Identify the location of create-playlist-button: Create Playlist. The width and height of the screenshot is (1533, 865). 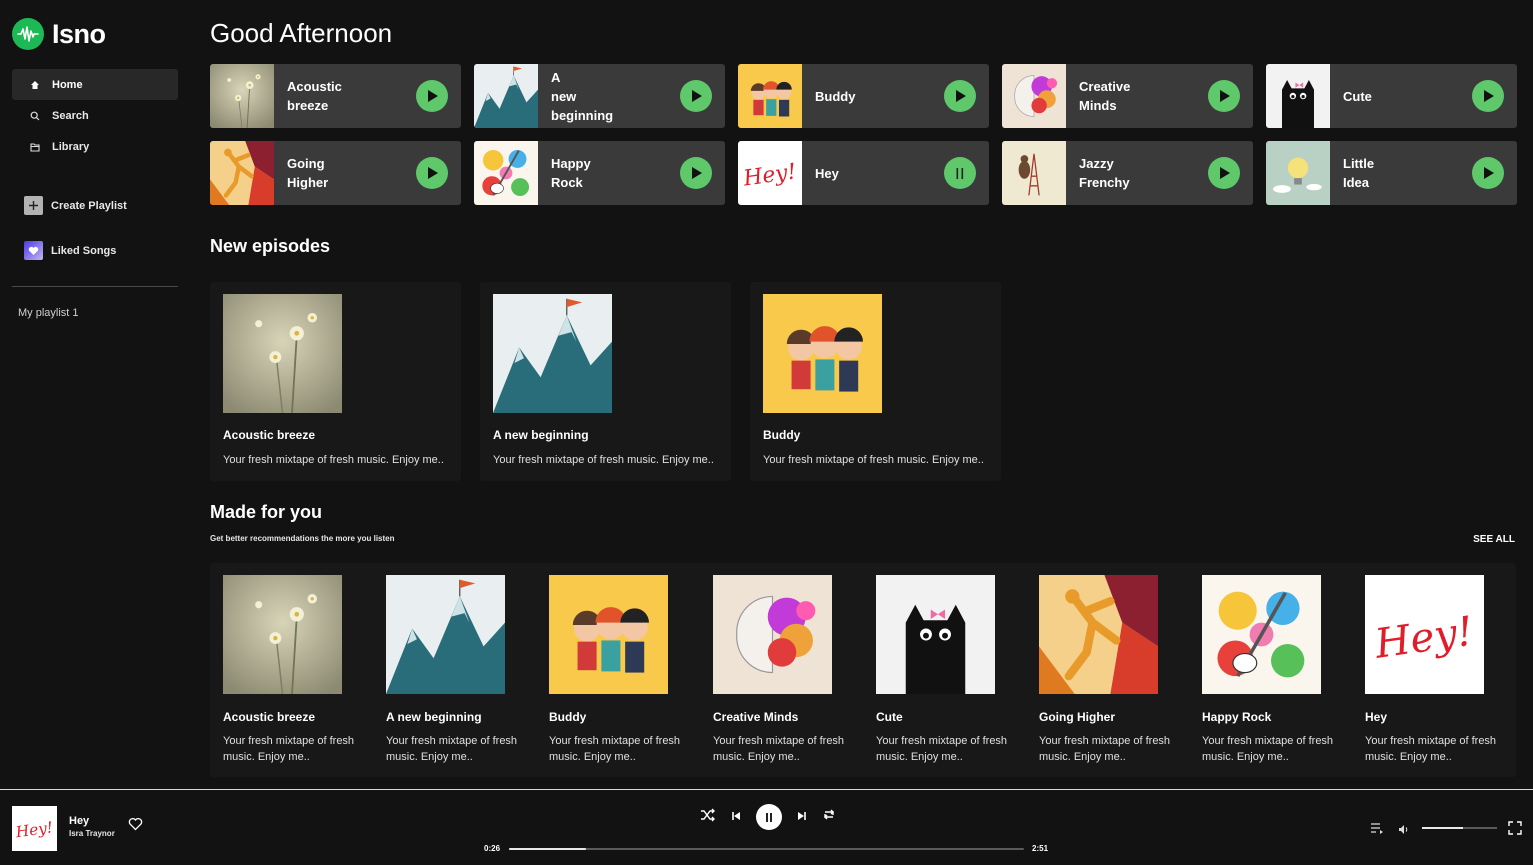
(75, 205).